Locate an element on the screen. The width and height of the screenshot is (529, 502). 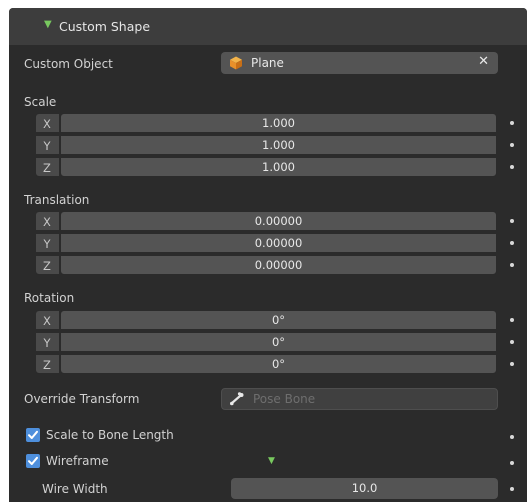
rotation-axis-z: Z is located at coordinates (47, 365).